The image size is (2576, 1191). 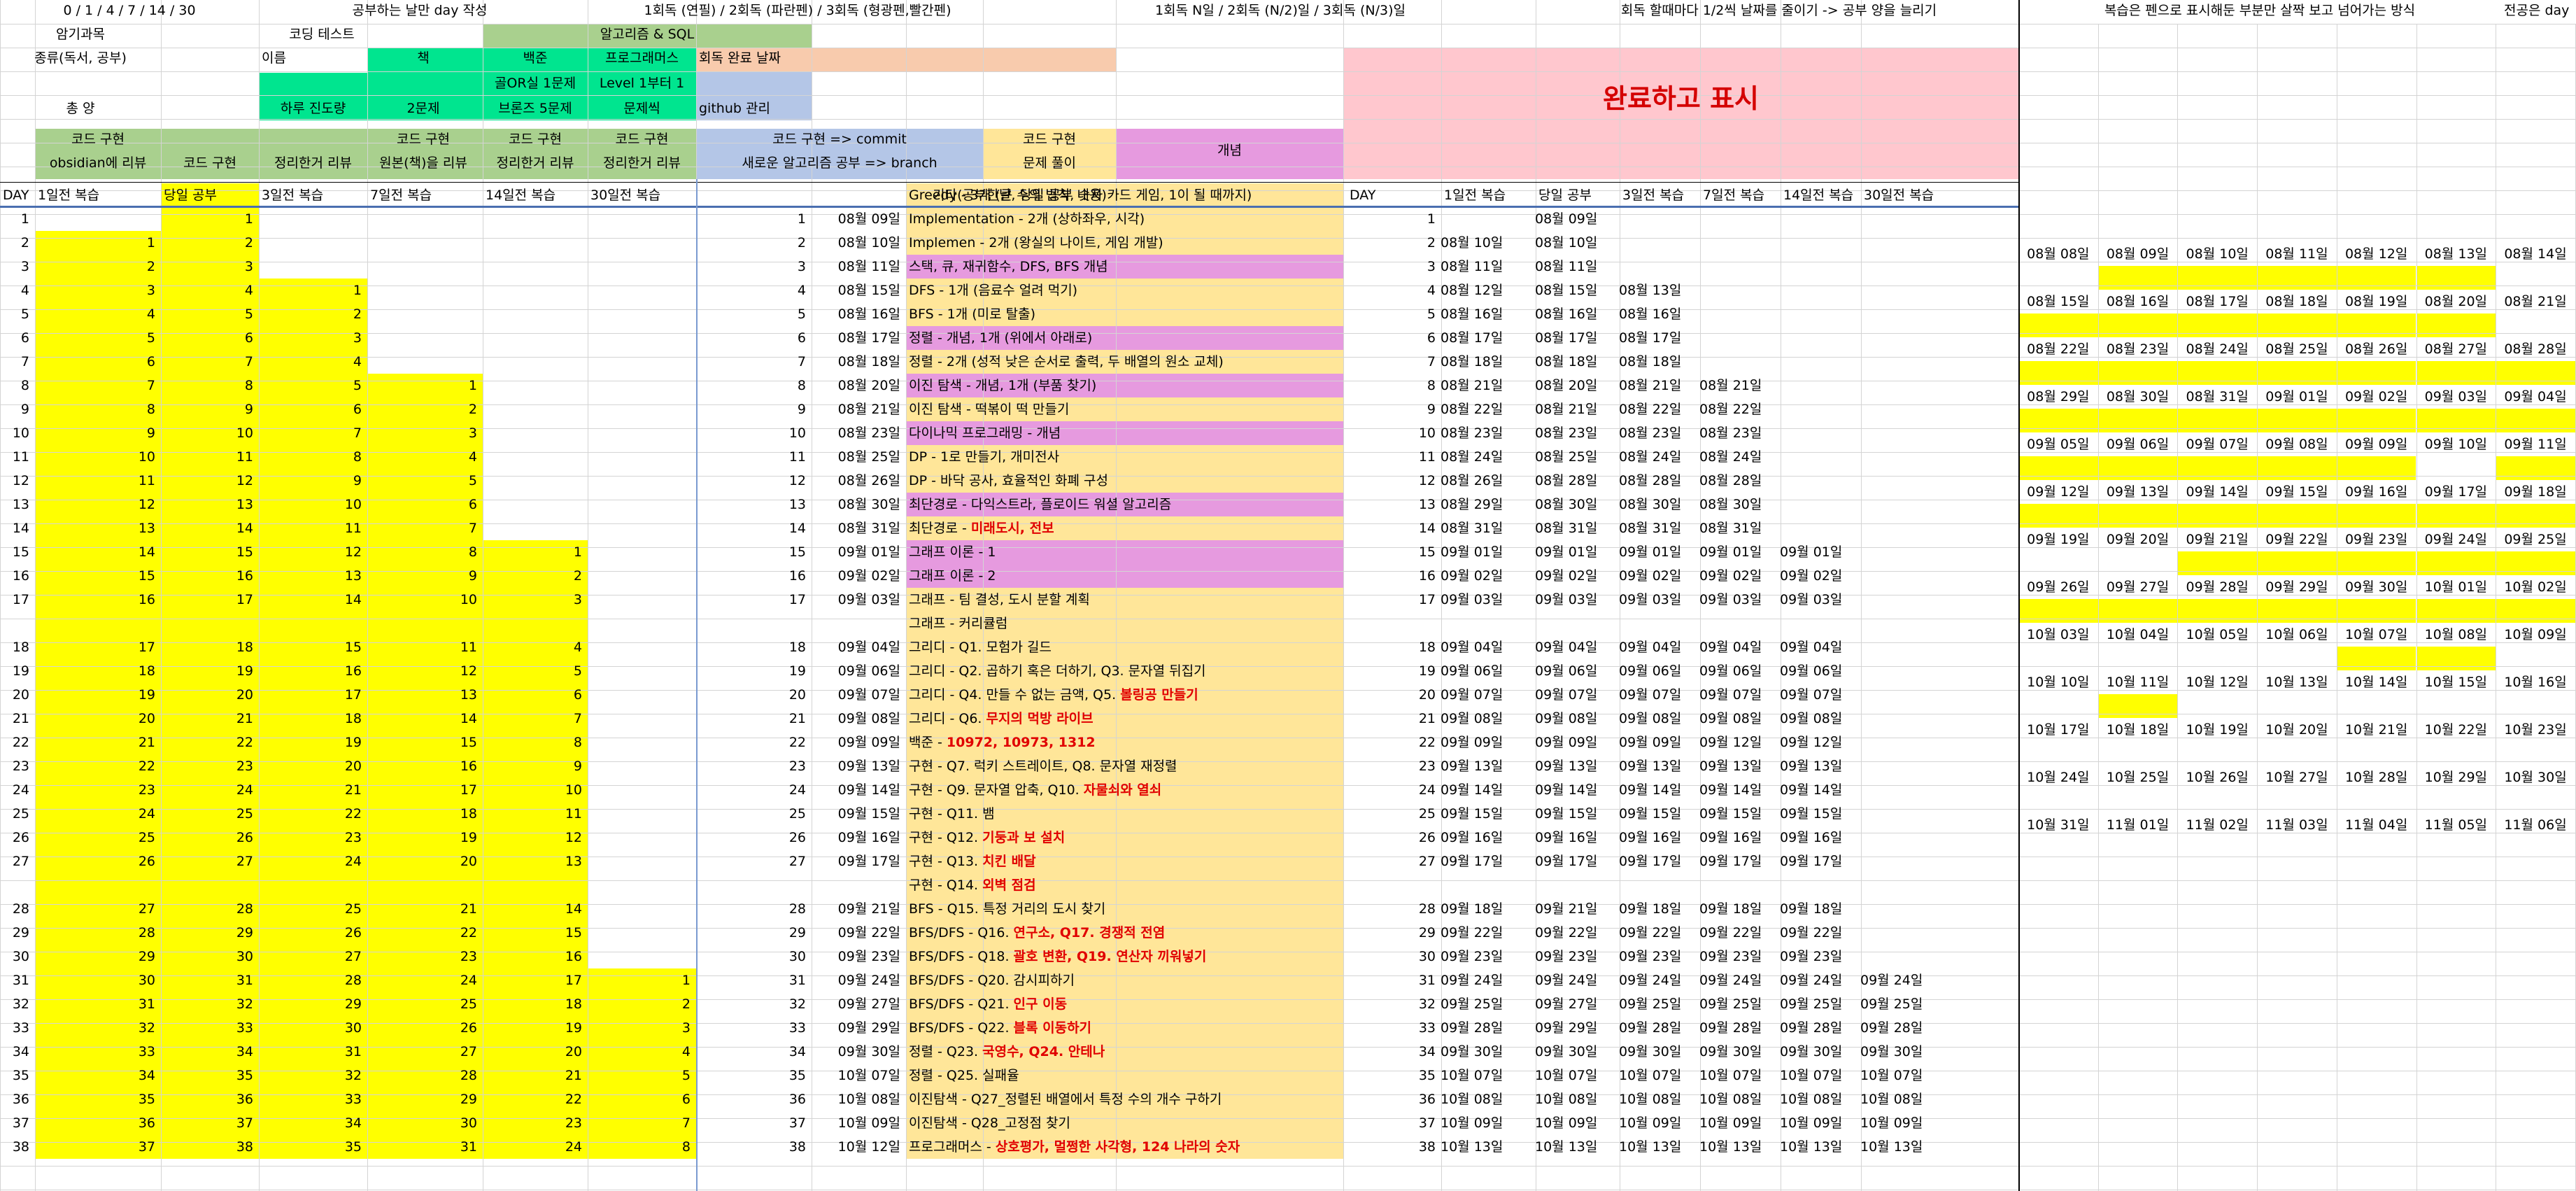 What do you see at coordinates (859, 647) in the screenshot?
I see `log-date: 09월 04일` at bounding box center [859, 647].